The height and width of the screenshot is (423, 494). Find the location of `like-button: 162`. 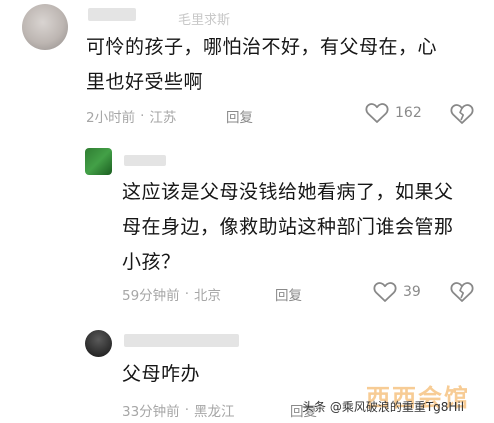

like-button: 162 is located at coordinates (393, 113).